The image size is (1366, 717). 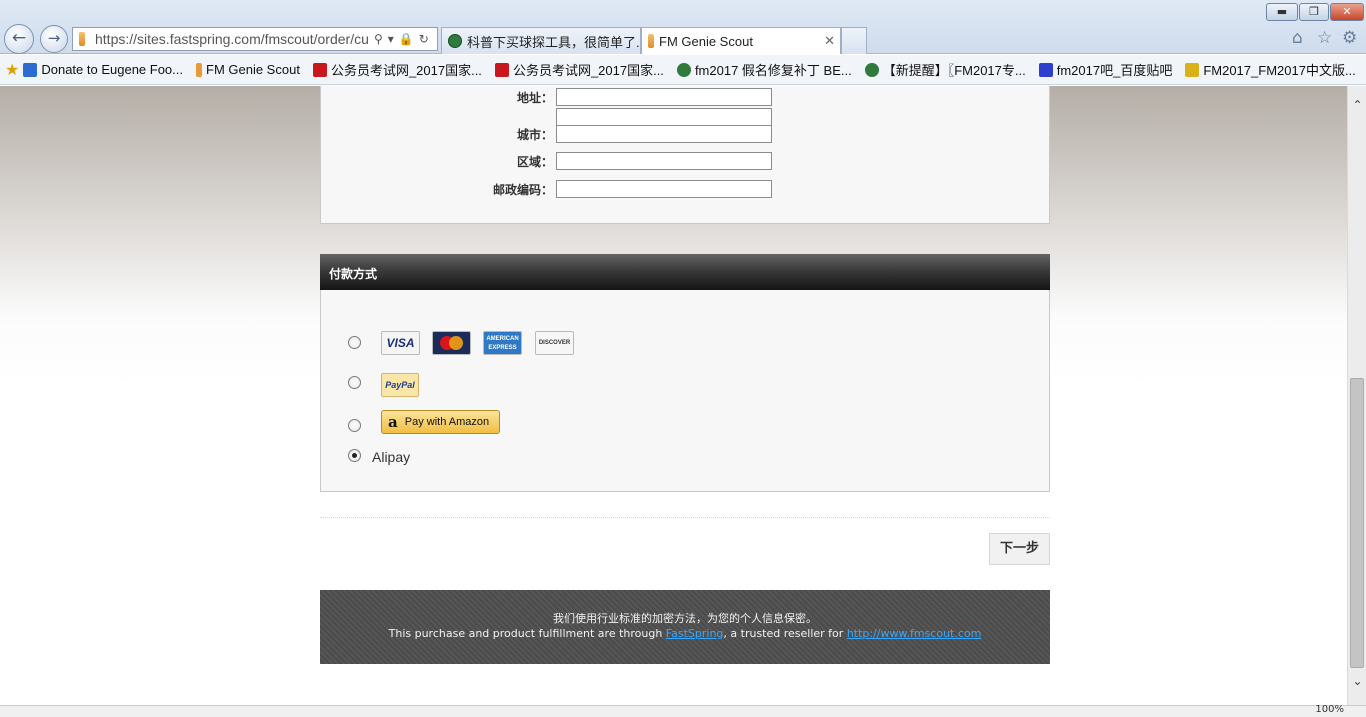 What do you see at coordinates (19, 39) in the screenshot?
I see `back-button: ←` at bounding box center [19, 39].